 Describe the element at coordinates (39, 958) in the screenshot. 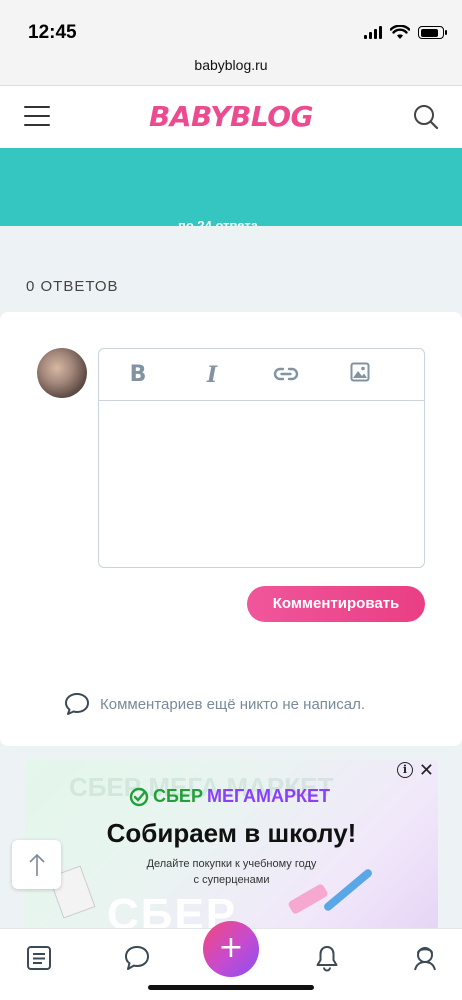

I see `feed-icon` at that location.